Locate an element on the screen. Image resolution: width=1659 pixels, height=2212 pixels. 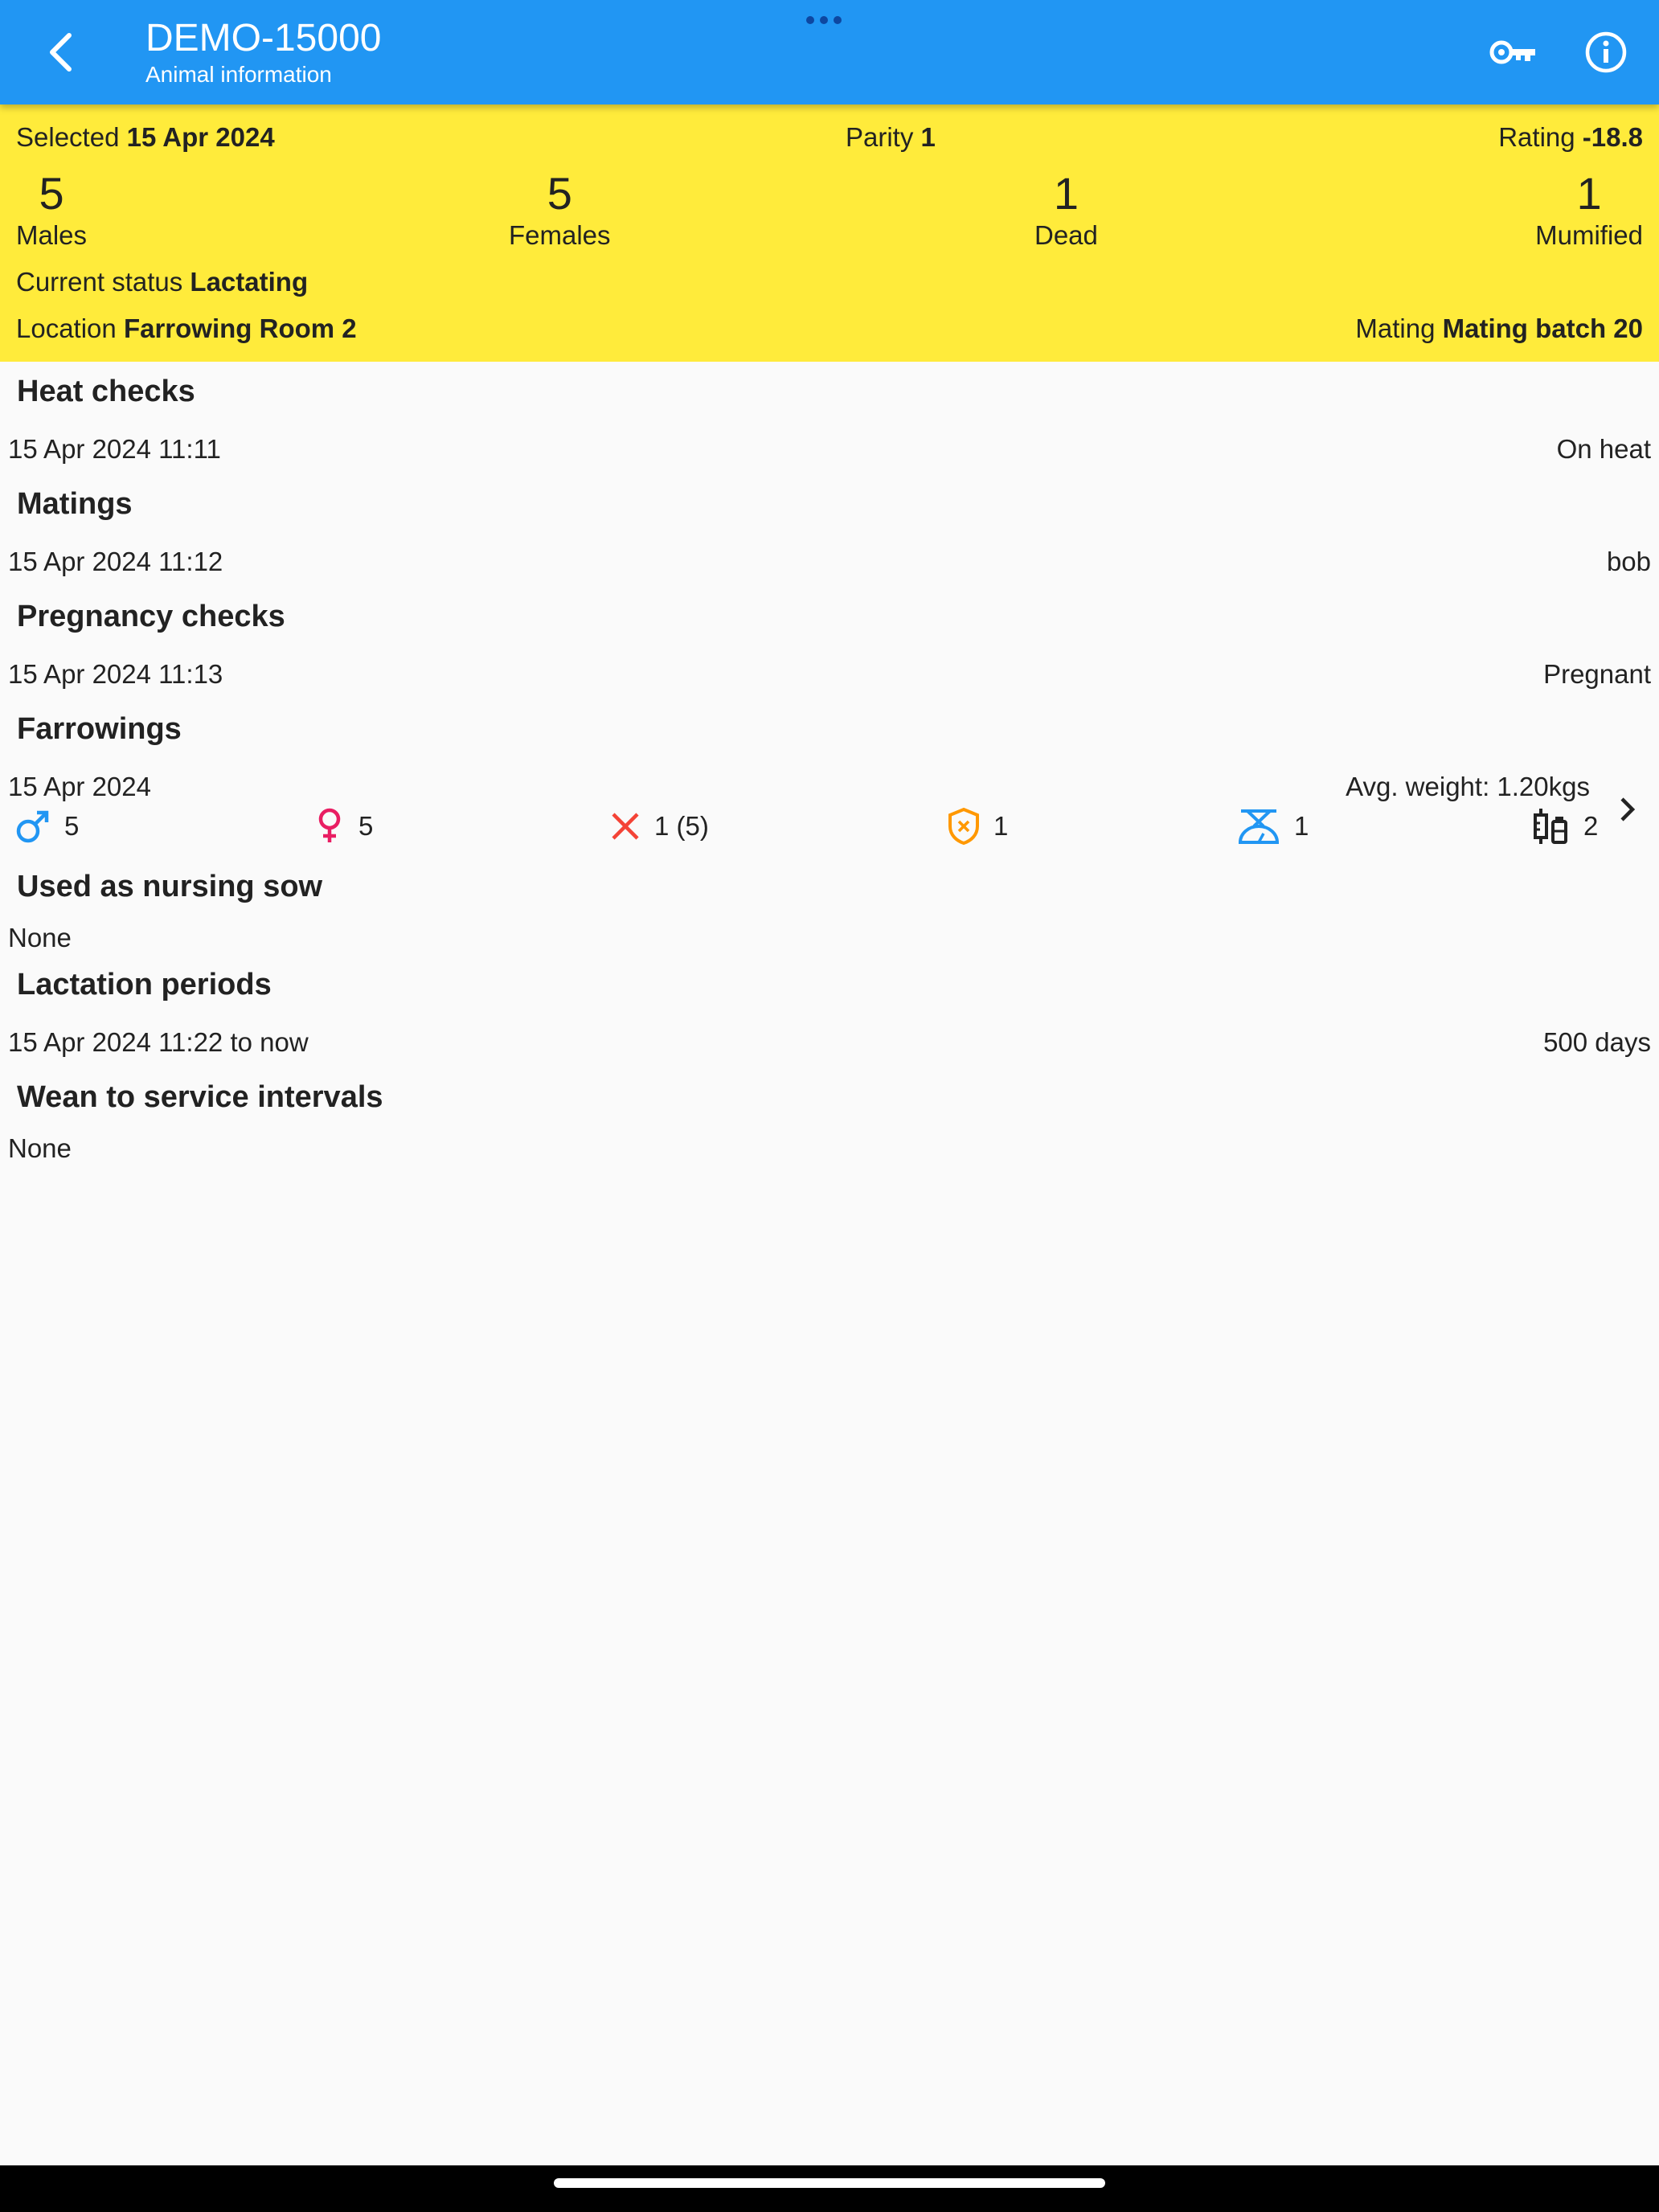
males-stat: 5 is located at coordinates (46, 826).